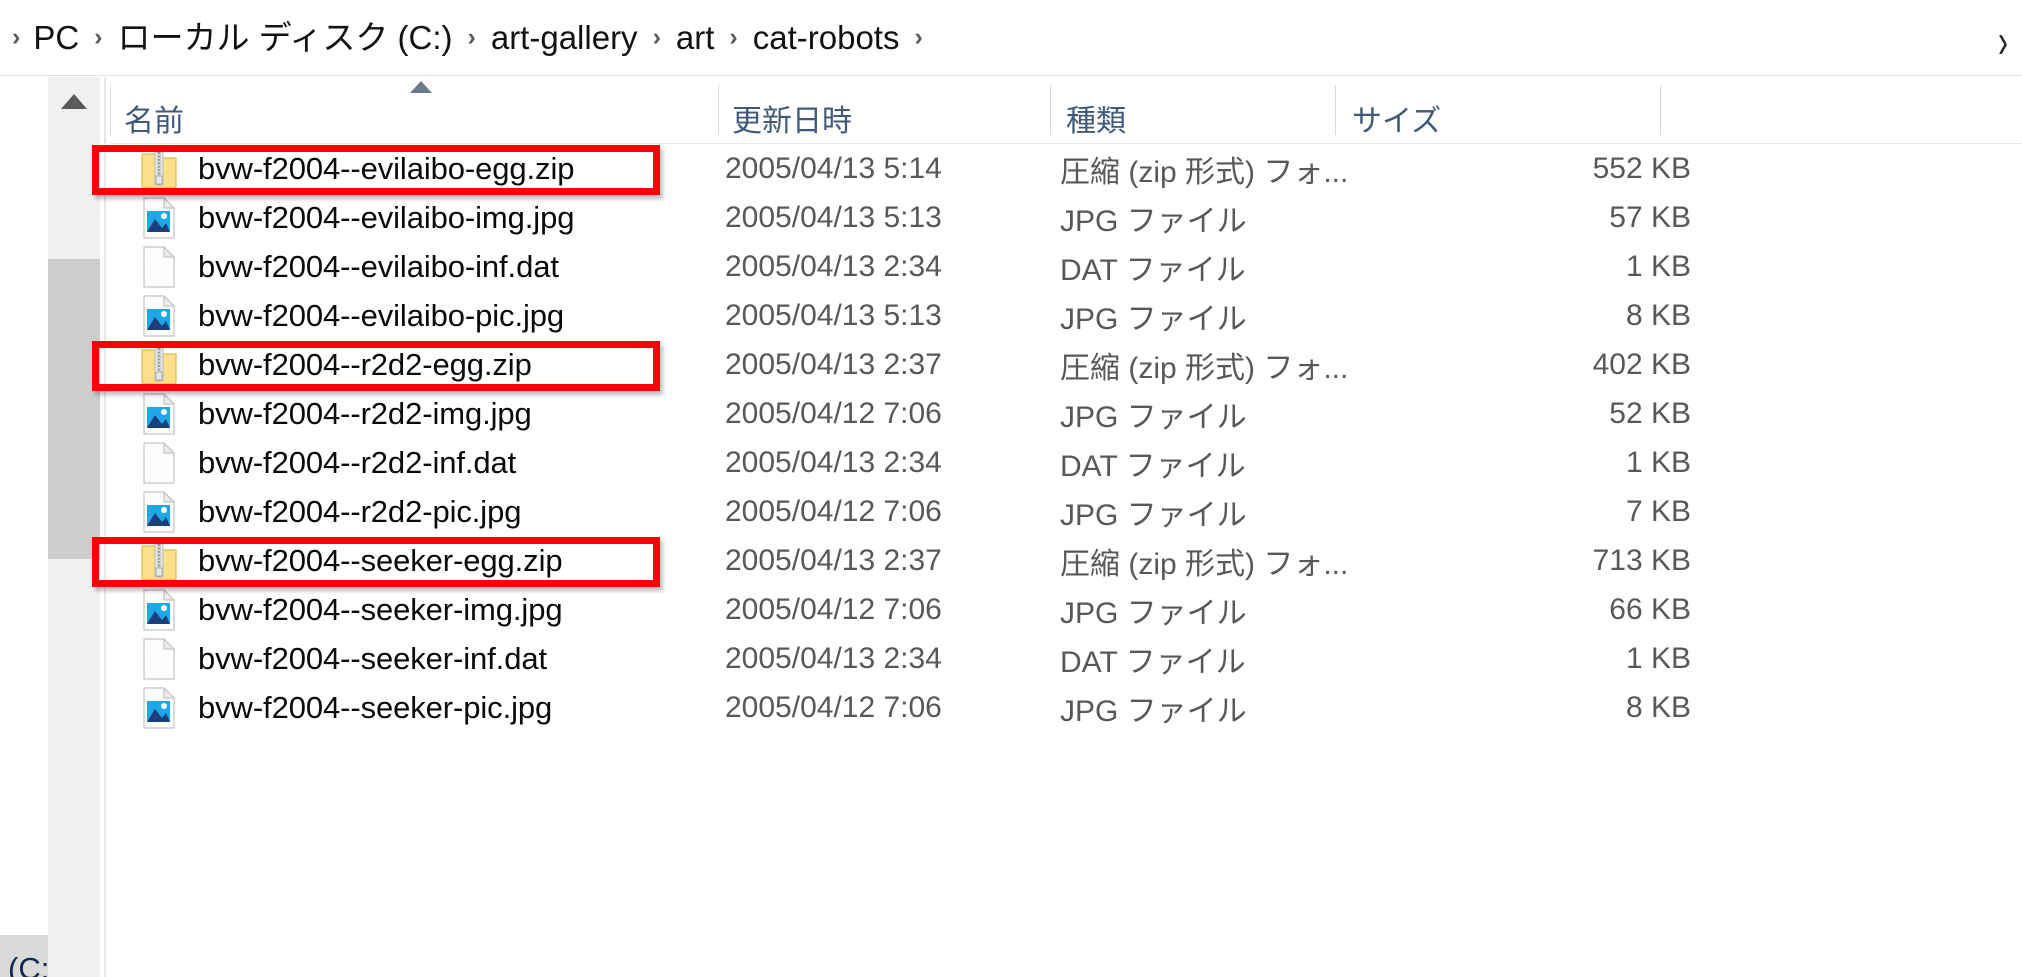 Image resolution: width=2022 pixels, height=977 pixels. I want to click on file-name-cell: bvw-f2004--evilaibo-inf.dat, so click(420, 266).